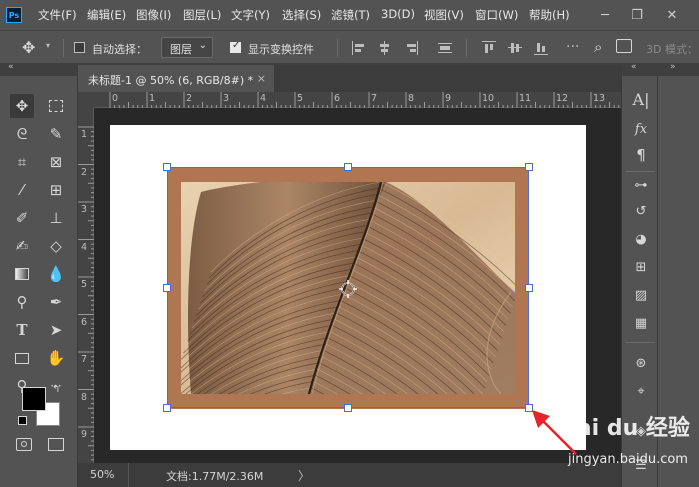 This screenshot has width=699, height=487. I want to click on lasso-tool-icon: ᘓ, so click(22, 134).